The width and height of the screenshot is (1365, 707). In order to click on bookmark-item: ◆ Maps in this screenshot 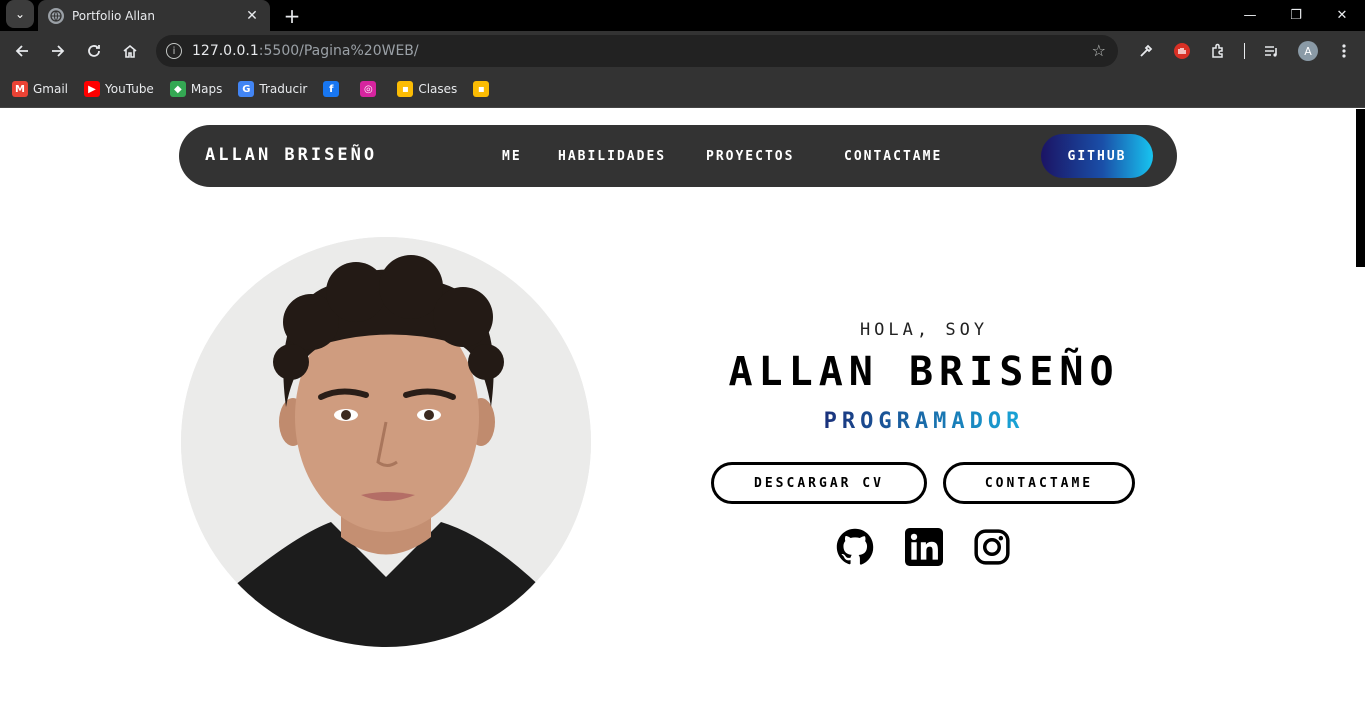, I will do `click(196, 89)`.